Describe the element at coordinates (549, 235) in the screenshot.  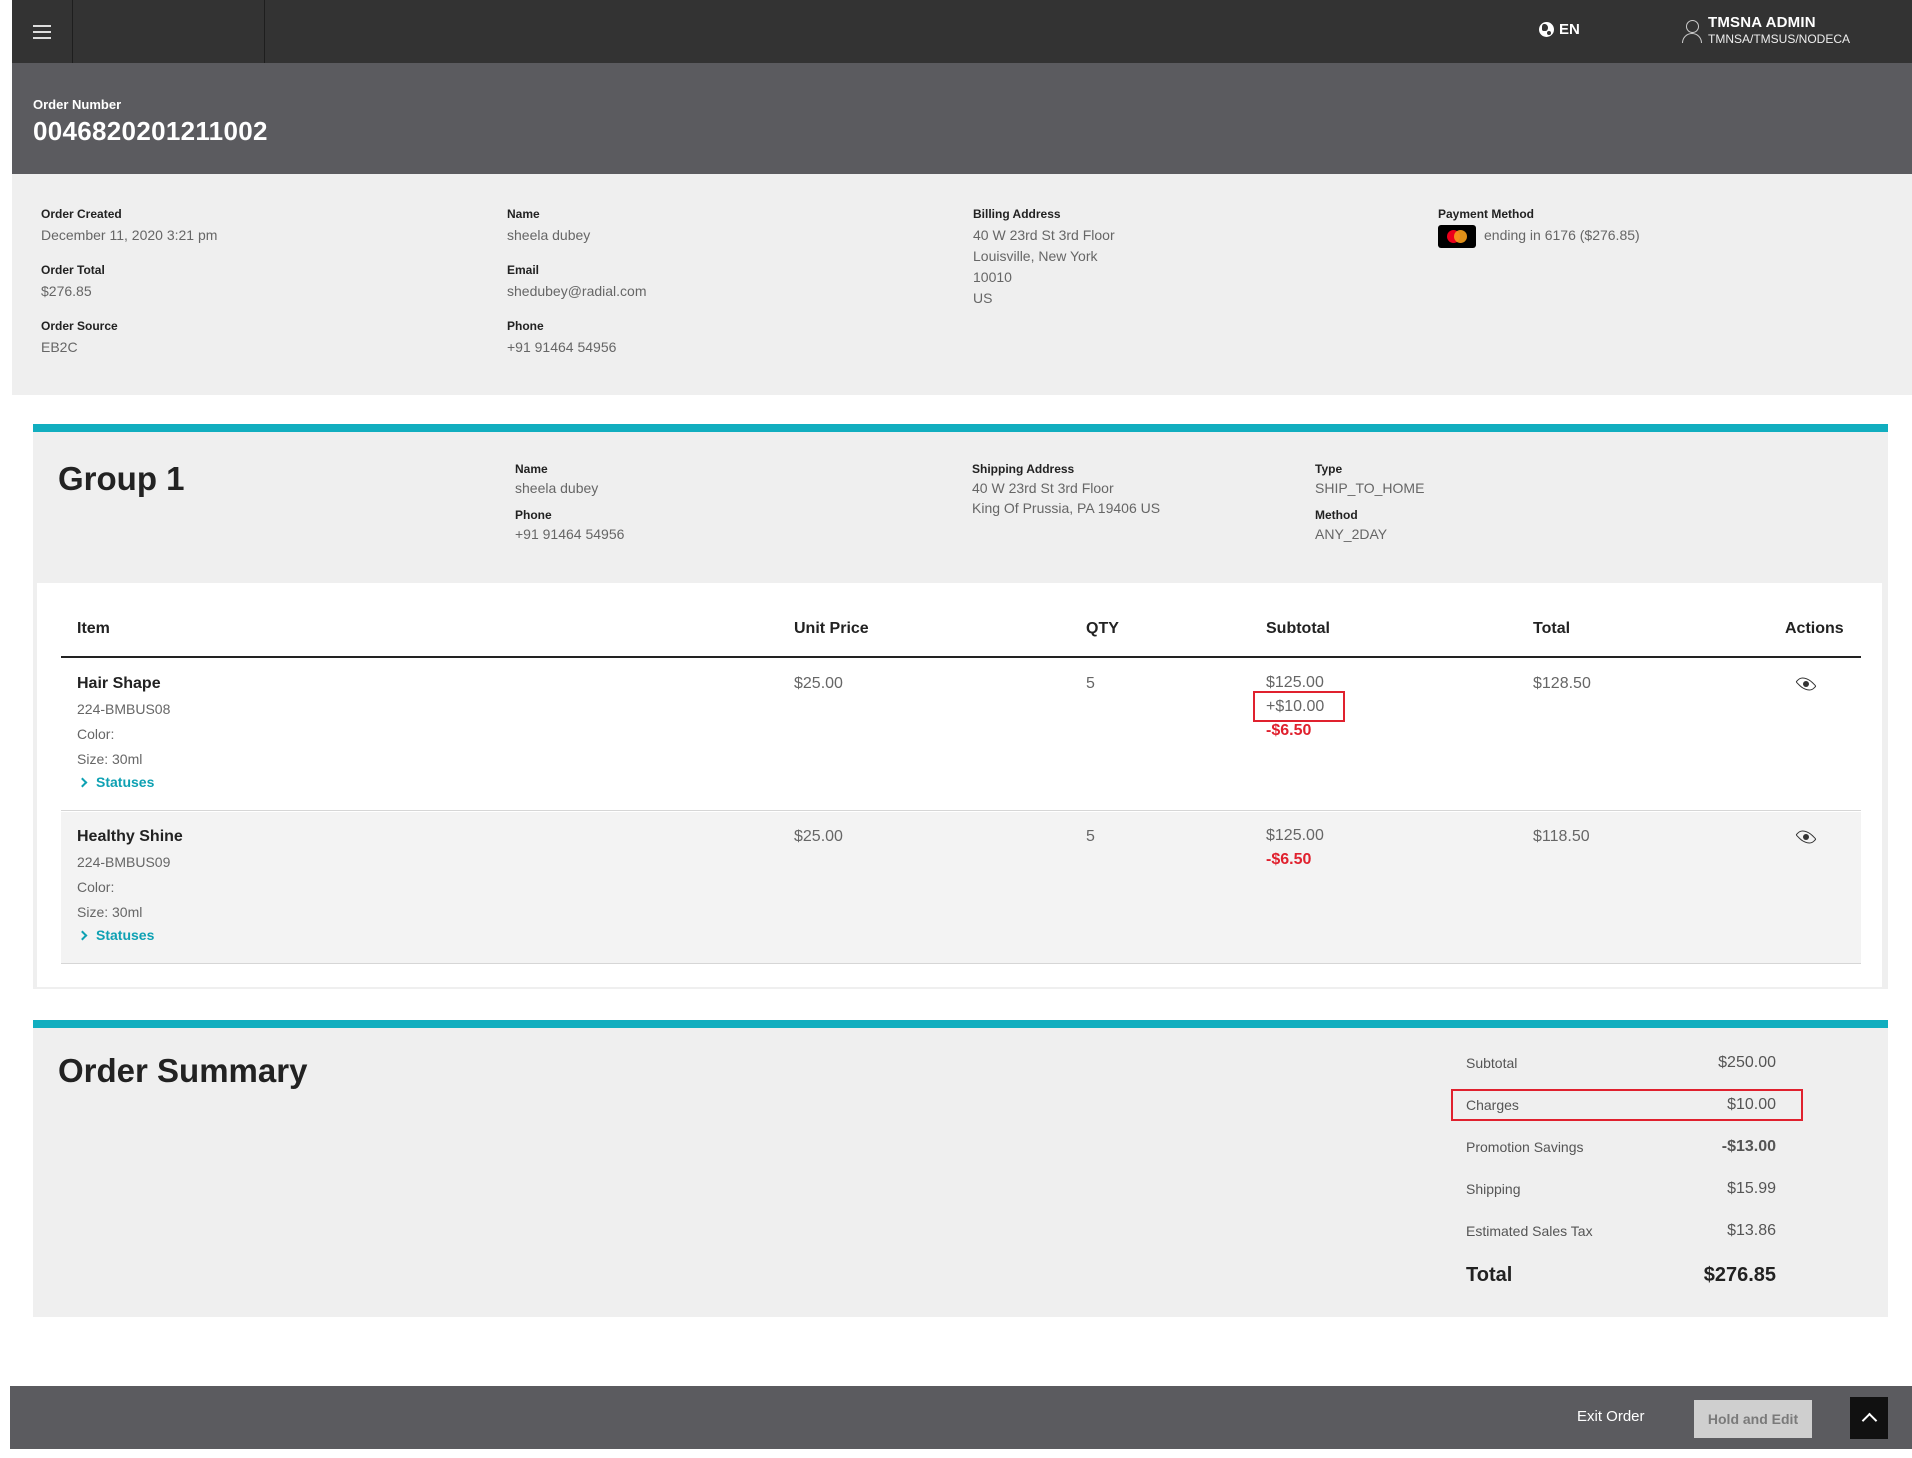
I see `customer-name-value: sheela dubey` at that location.